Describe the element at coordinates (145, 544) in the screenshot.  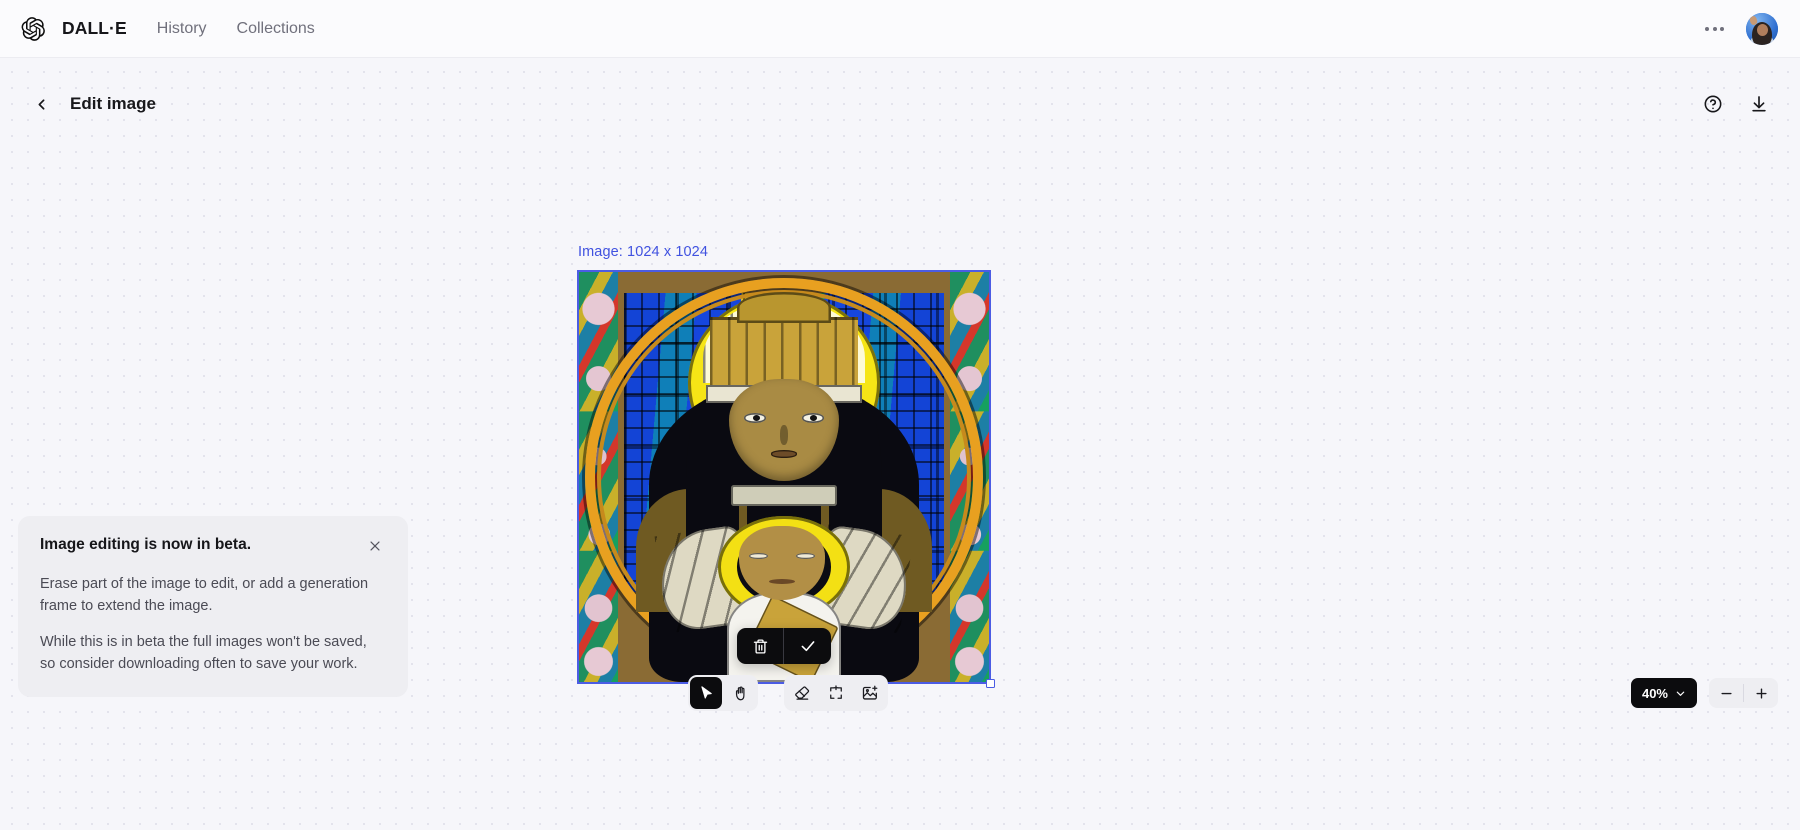
I see `beta-notice-title: Image editing is now in beta.` at that location.